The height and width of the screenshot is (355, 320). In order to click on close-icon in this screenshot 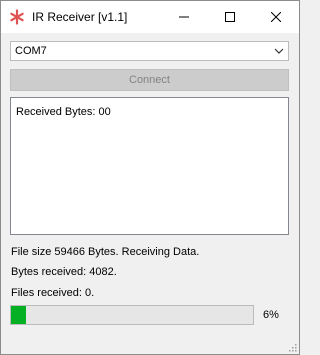, I will do `click(276, 17)`.